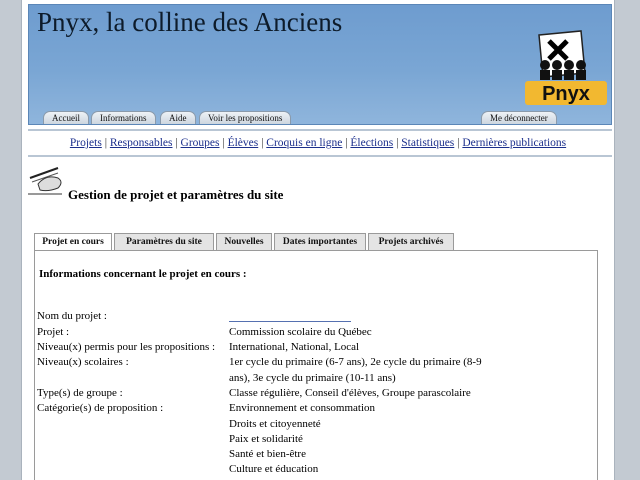 This screenshot has height=480, width=640. Describe the element at coordinates (266, 439) in the screenshot. I see `category-item: Paix et solidarité` at that location.